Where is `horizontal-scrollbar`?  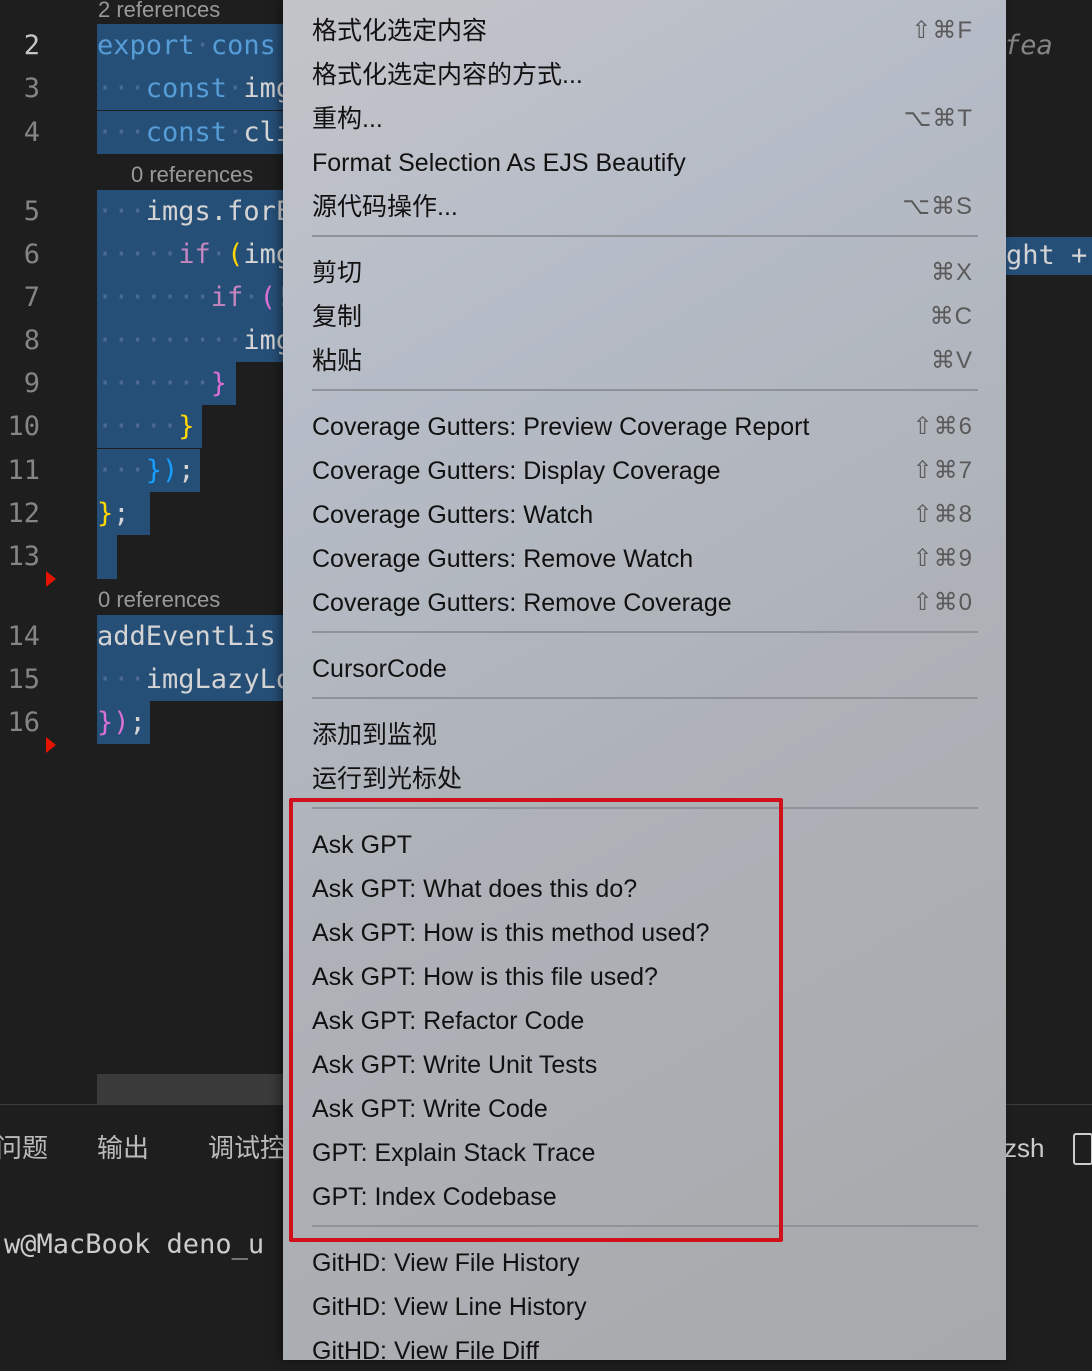 horizontal-scrollbar is located at coordinates (192, 1089).